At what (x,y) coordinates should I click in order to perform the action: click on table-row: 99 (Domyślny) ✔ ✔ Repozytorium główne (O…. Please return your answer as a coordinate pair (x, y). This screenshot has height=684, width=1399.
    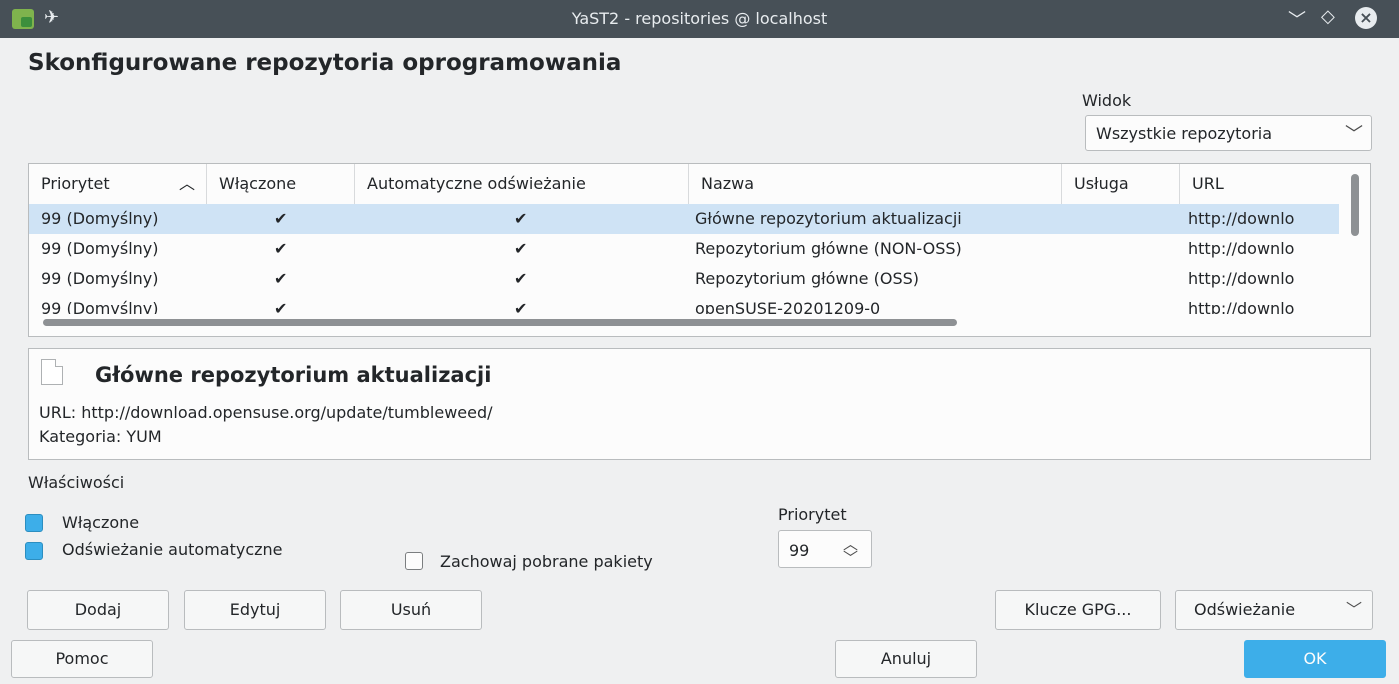
    Looking at the image, I should click on (684, 279).